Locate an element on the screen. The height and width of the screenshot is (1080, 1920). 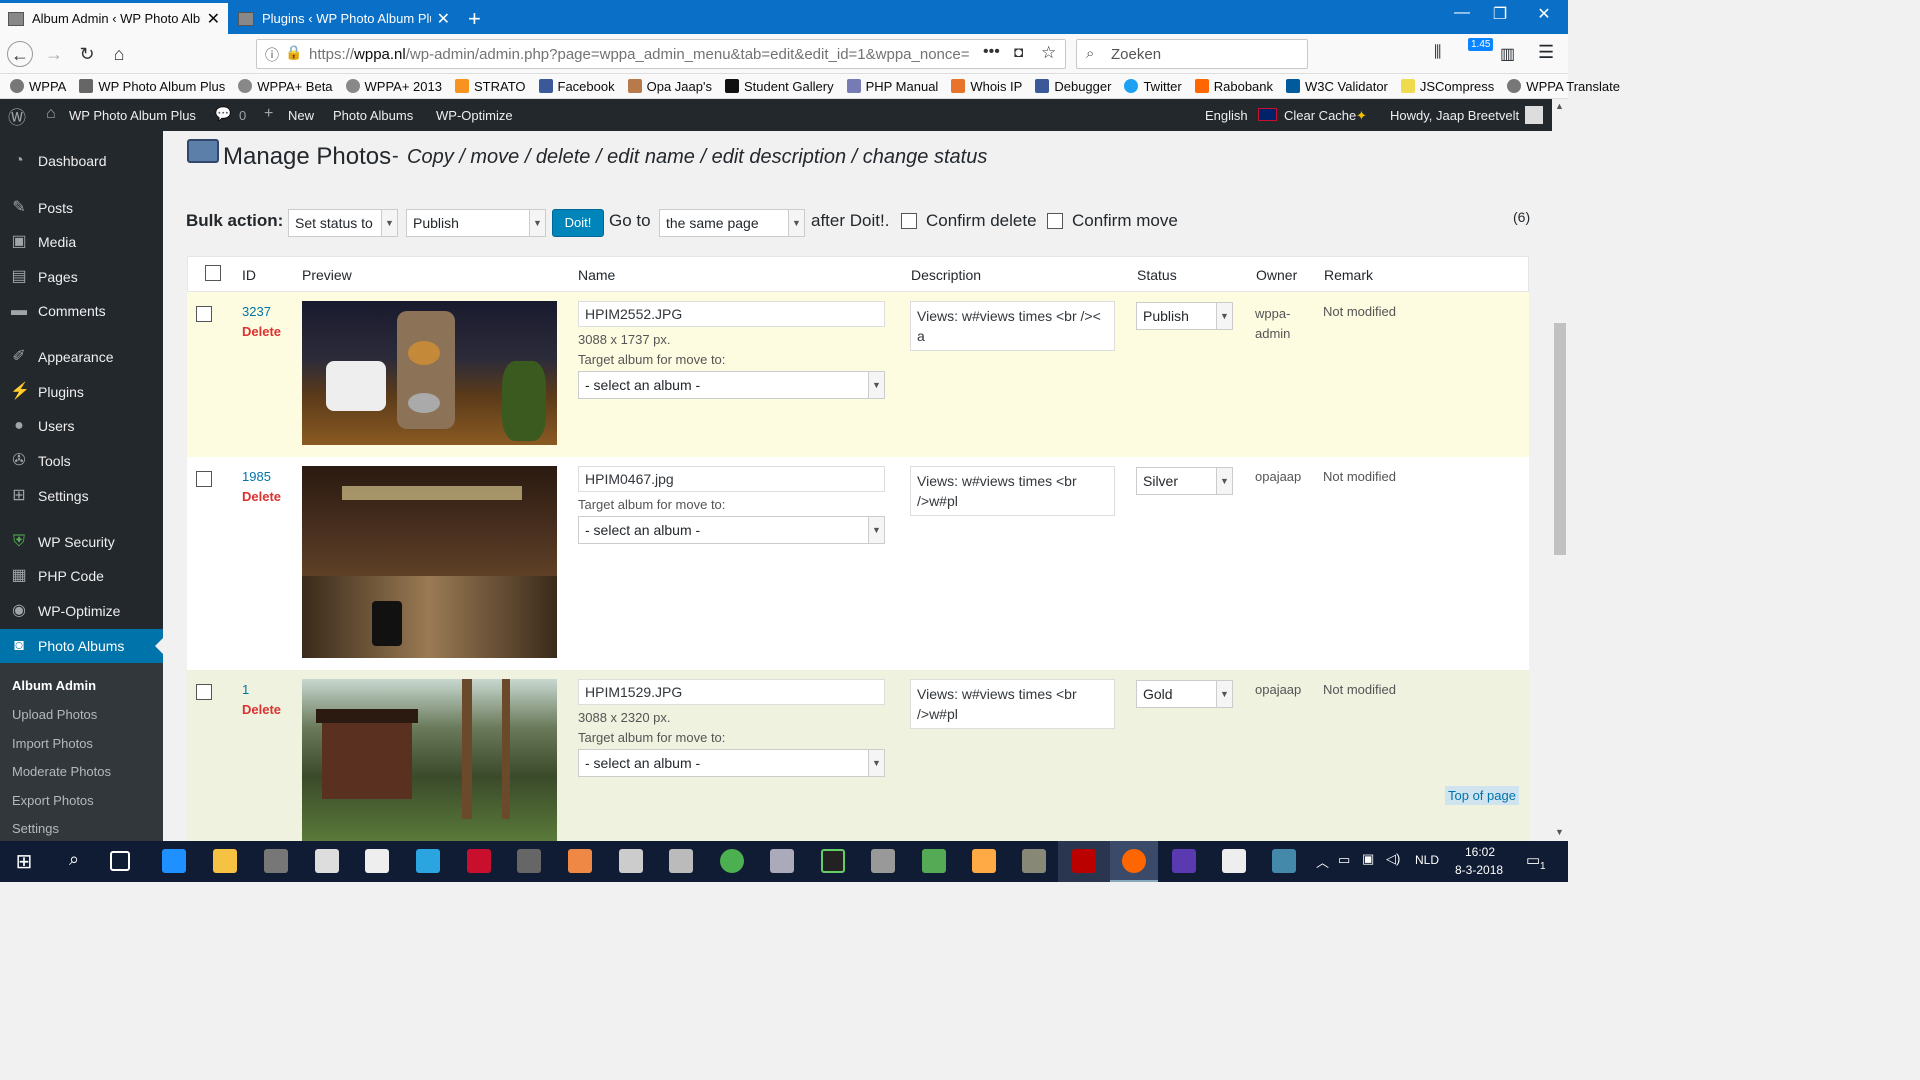
bookmark-item: Whois IP is located at coordinates (986, 86).